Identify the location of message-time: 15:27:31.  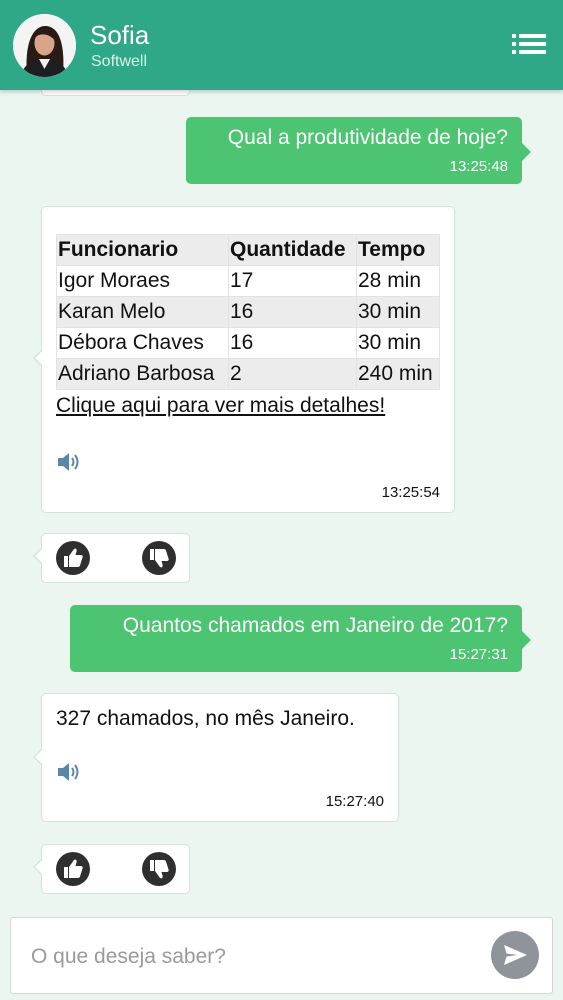
(478, 654).